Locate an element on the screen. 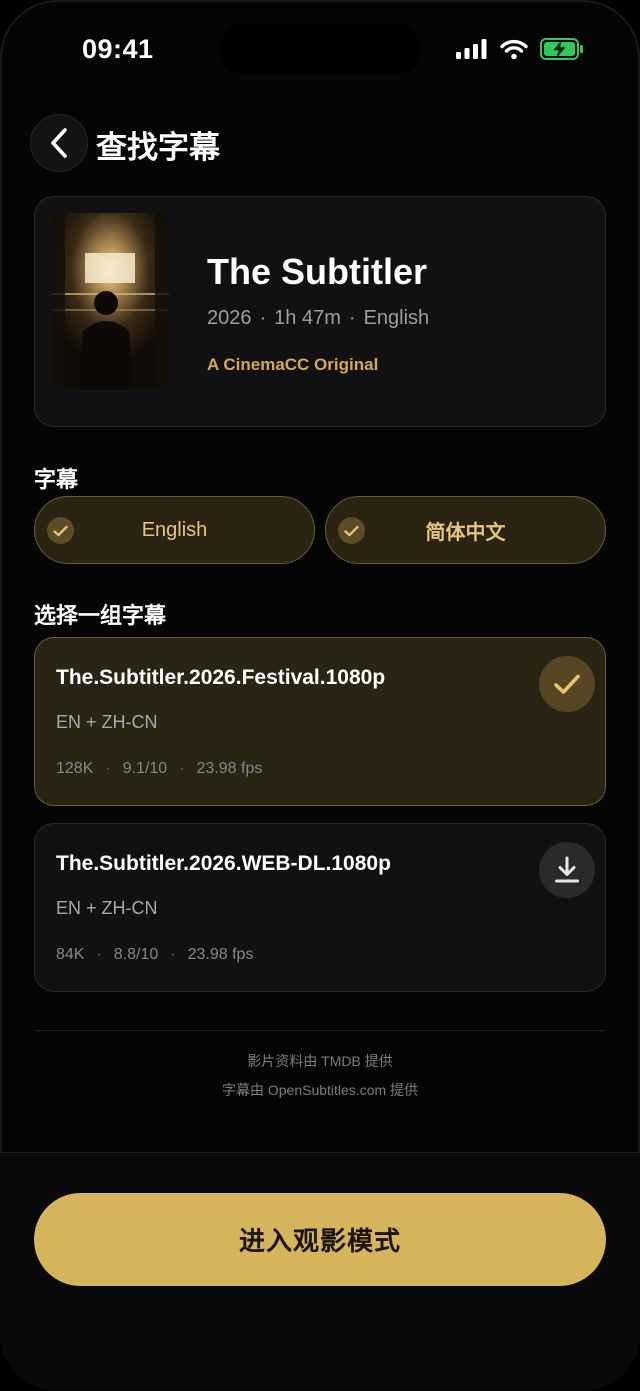 This screenshot has height=1391, width=640. chevron-left-icon is located at coordinates (59, 143).